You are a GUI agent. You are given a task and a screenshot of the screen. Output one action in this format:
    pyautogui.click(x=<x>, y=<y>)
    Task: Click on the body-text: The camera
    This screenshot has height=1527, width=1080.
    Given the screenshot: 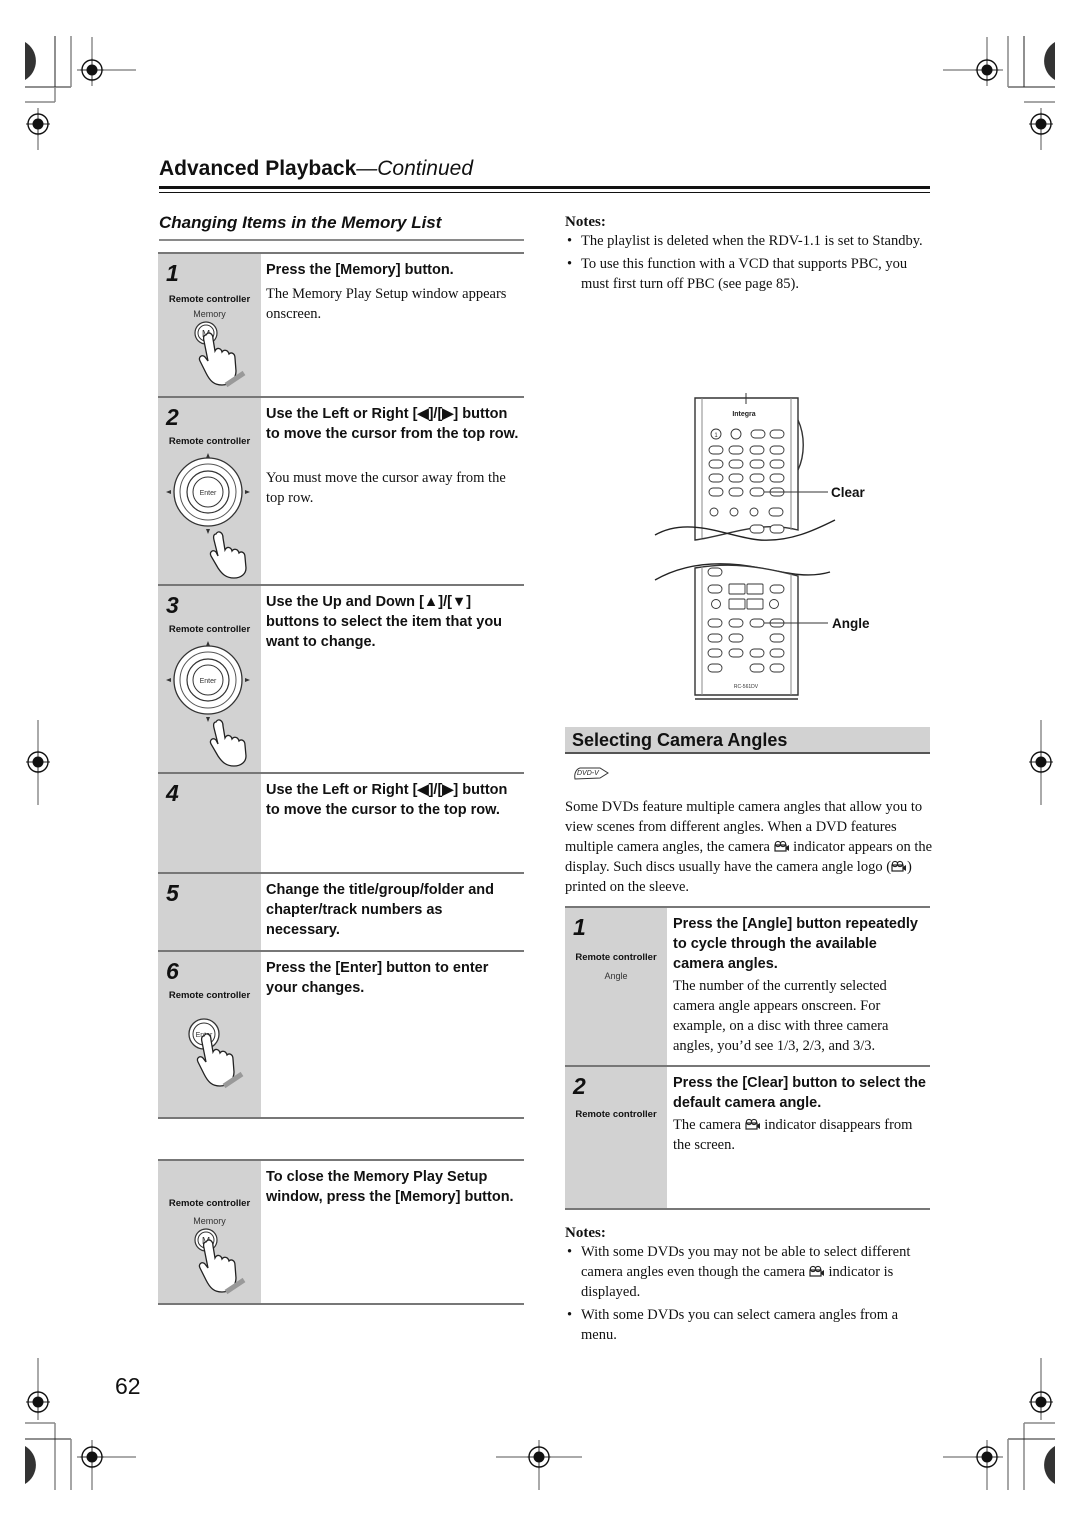 What is the action you would take?
    pyautogui.click(x=709, y=1125)
    